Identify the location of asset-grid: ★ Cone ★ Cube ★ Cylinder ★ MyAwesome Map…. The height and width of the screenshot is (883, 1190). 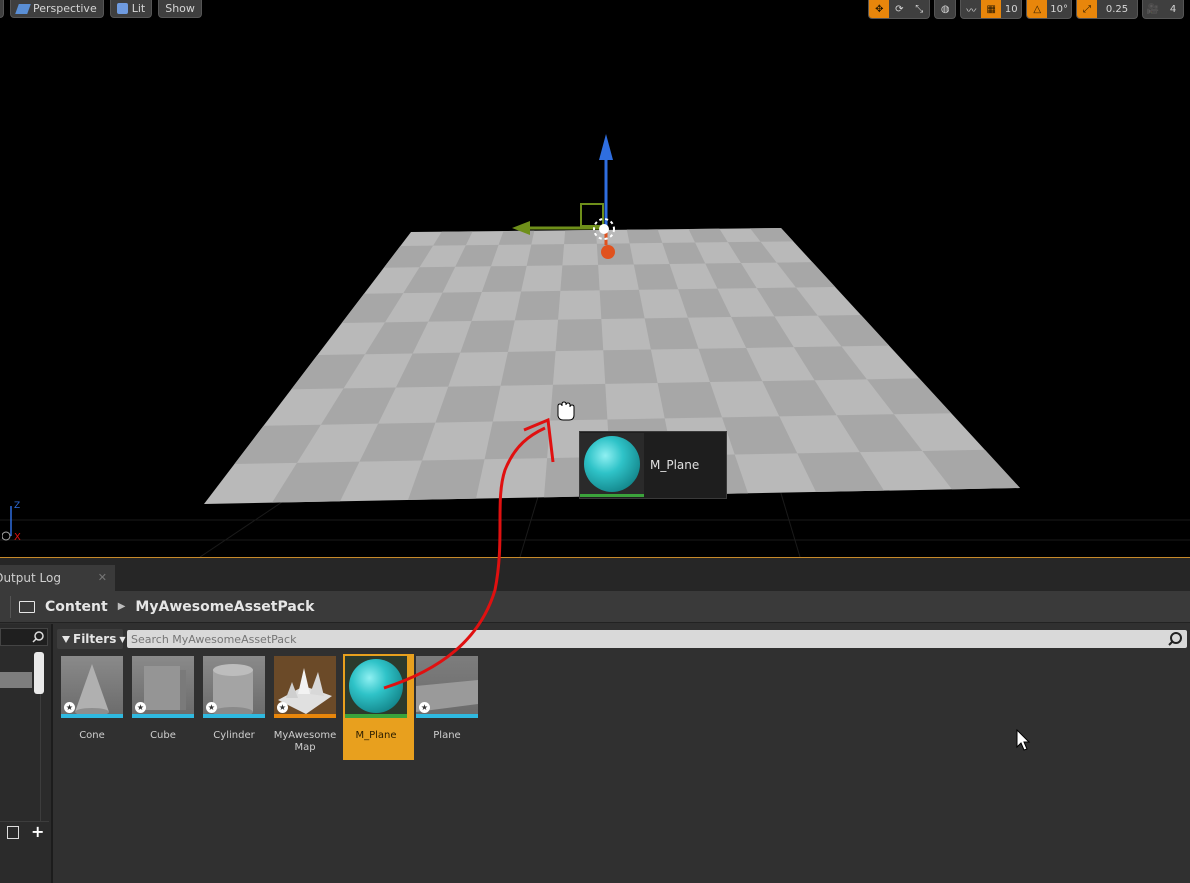
(272, 707).